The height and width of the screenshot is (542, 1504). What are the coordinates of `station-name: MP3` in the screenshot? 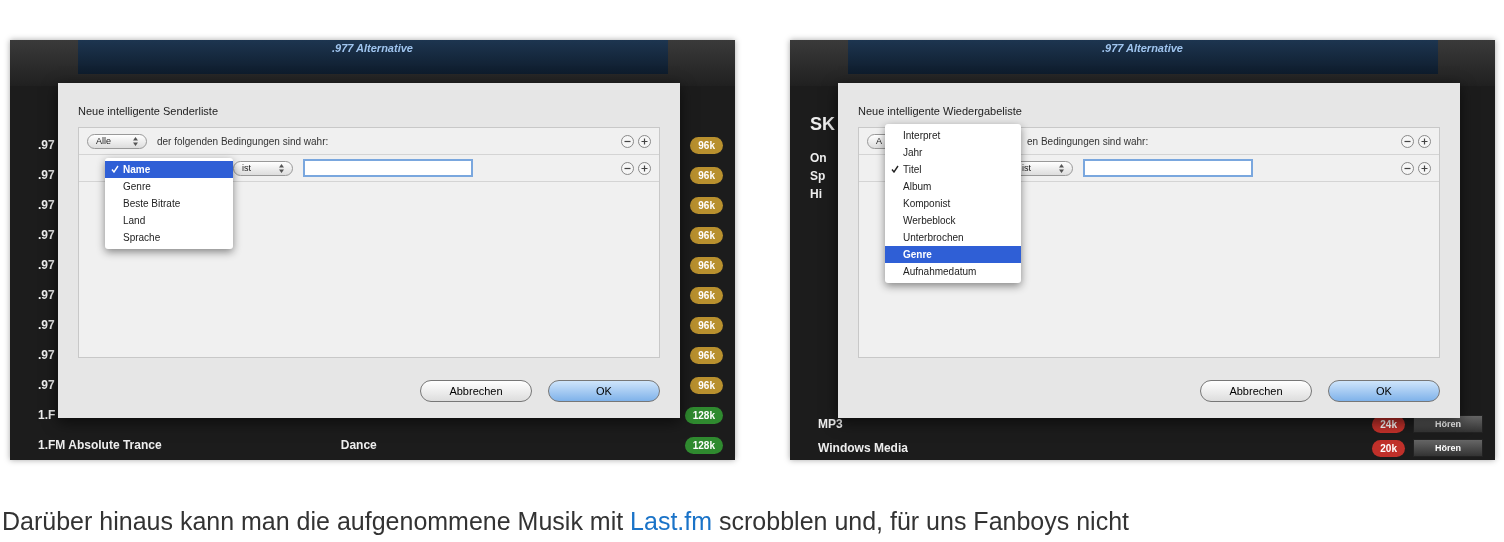 It's located at (830, 424).